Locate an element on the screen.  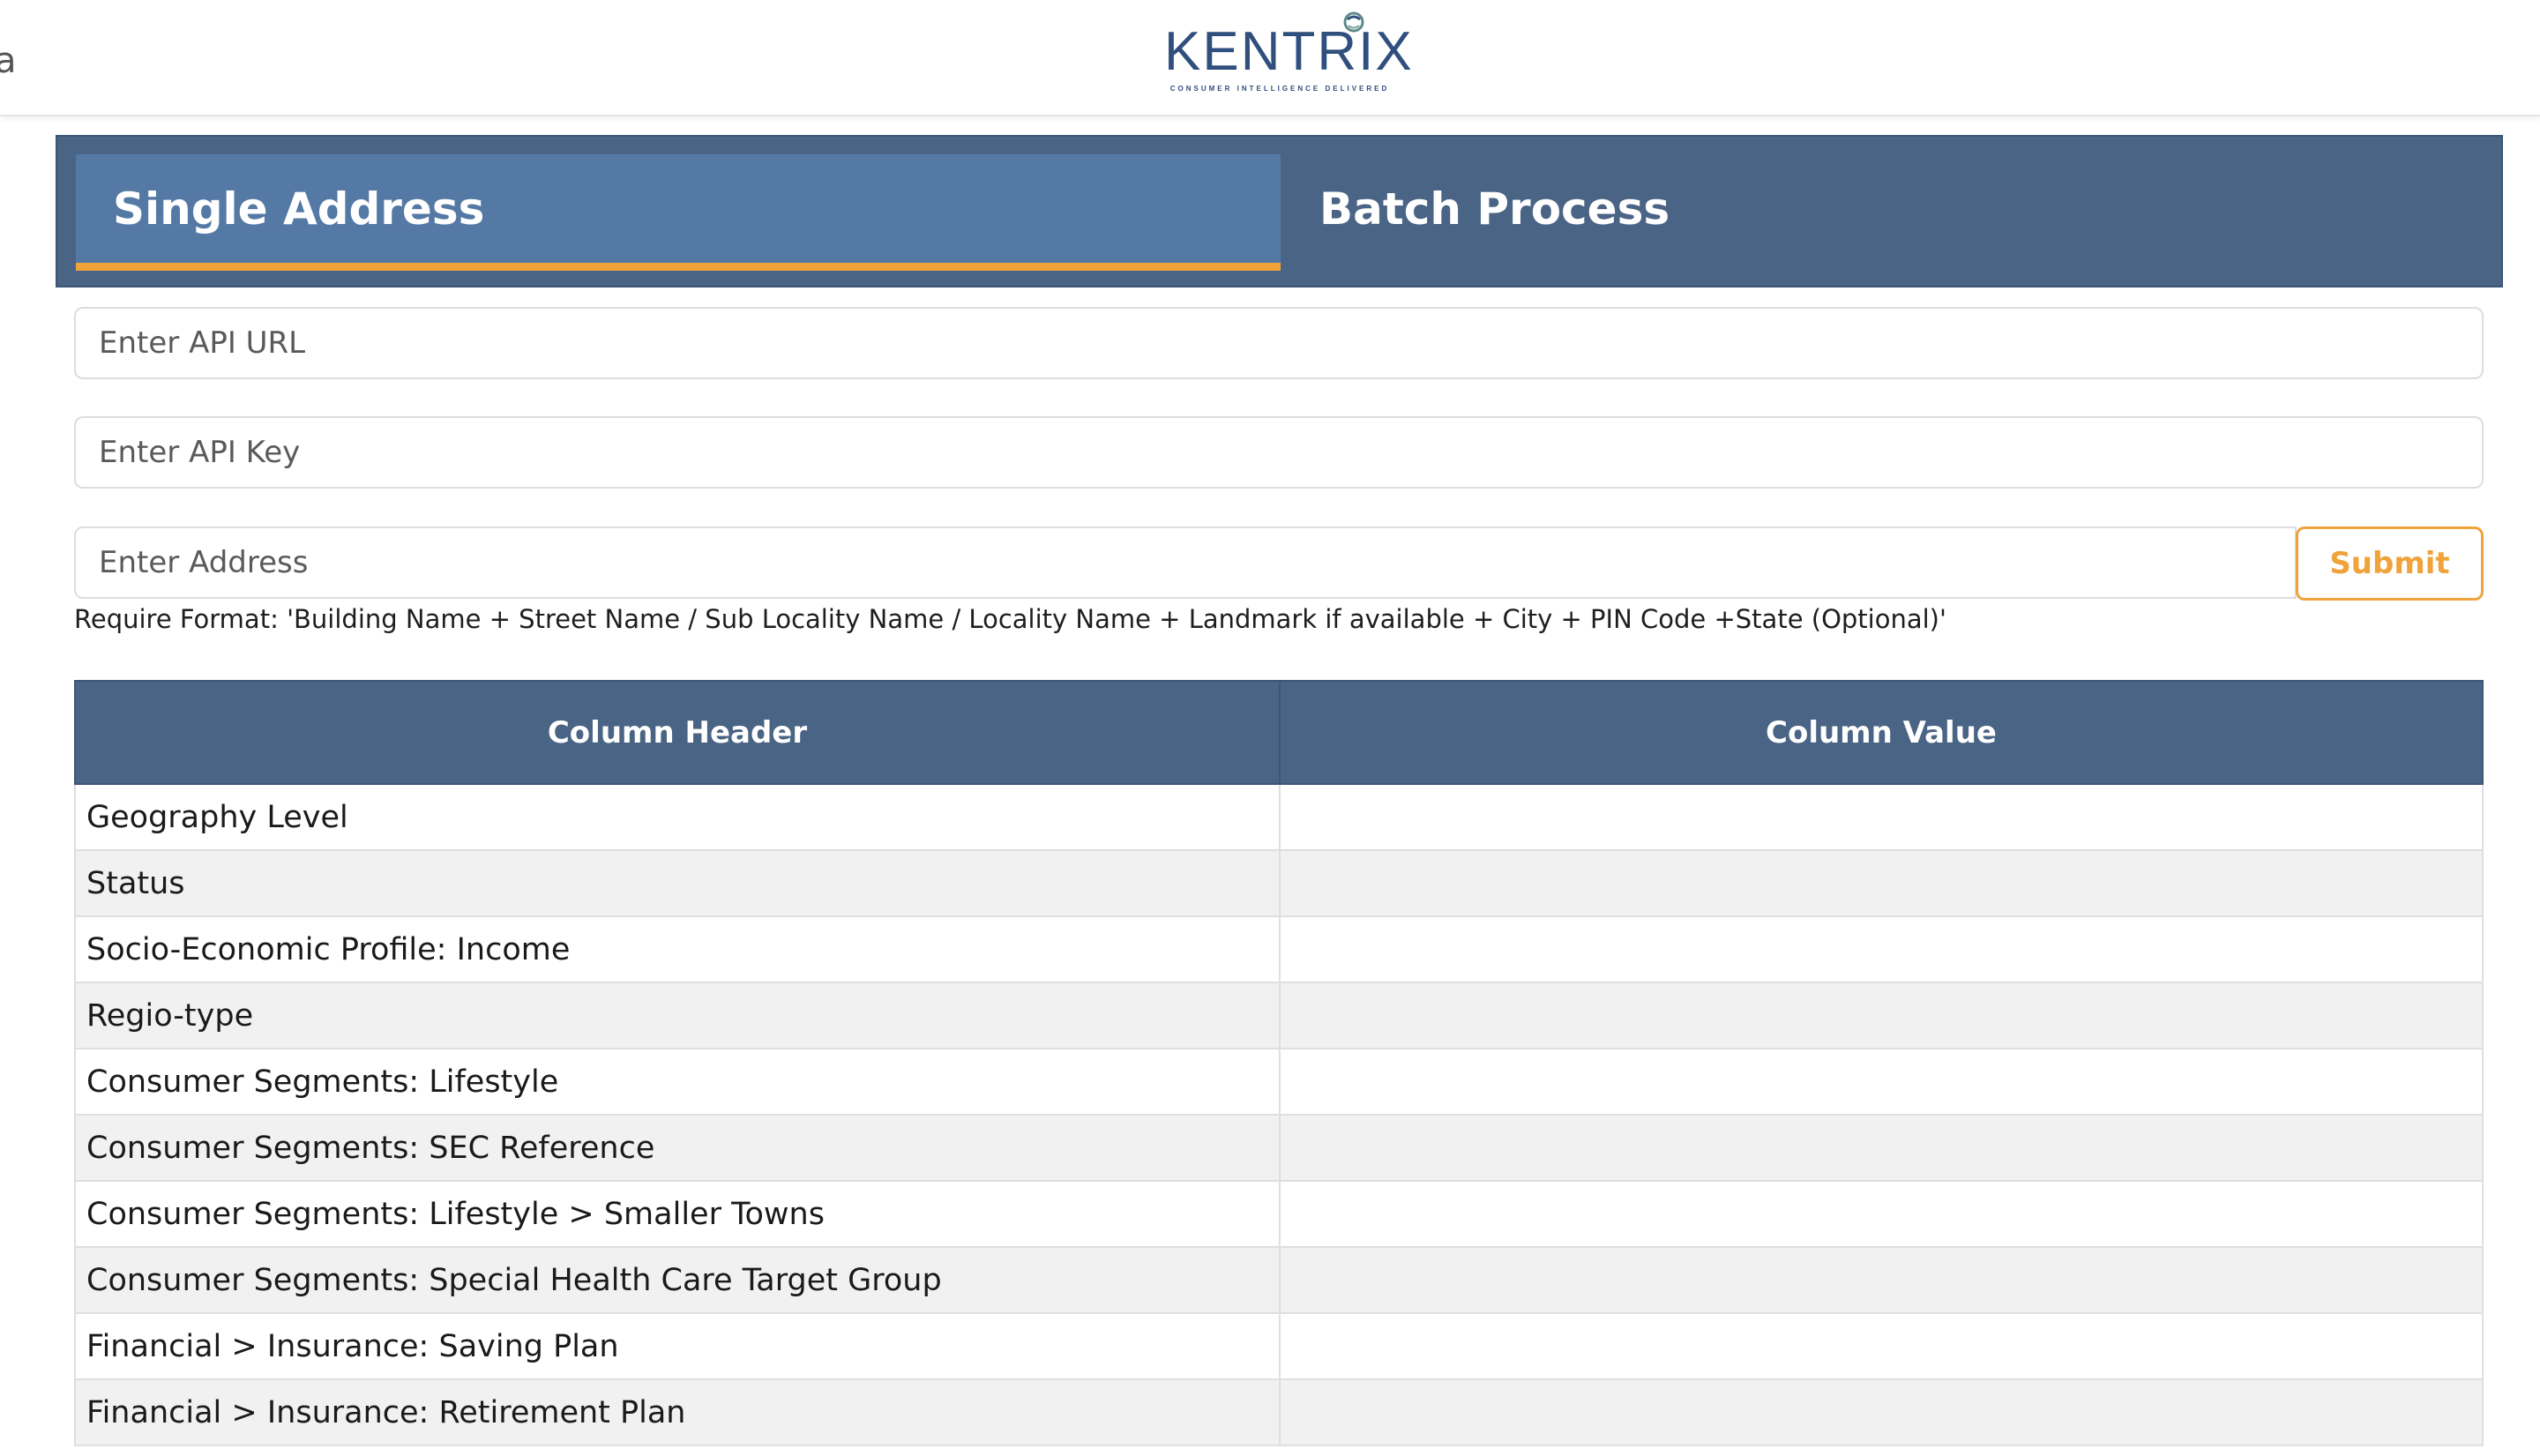
table-row: Consumer Segments: Lifestyle is located at coordinates (1279, 1082).